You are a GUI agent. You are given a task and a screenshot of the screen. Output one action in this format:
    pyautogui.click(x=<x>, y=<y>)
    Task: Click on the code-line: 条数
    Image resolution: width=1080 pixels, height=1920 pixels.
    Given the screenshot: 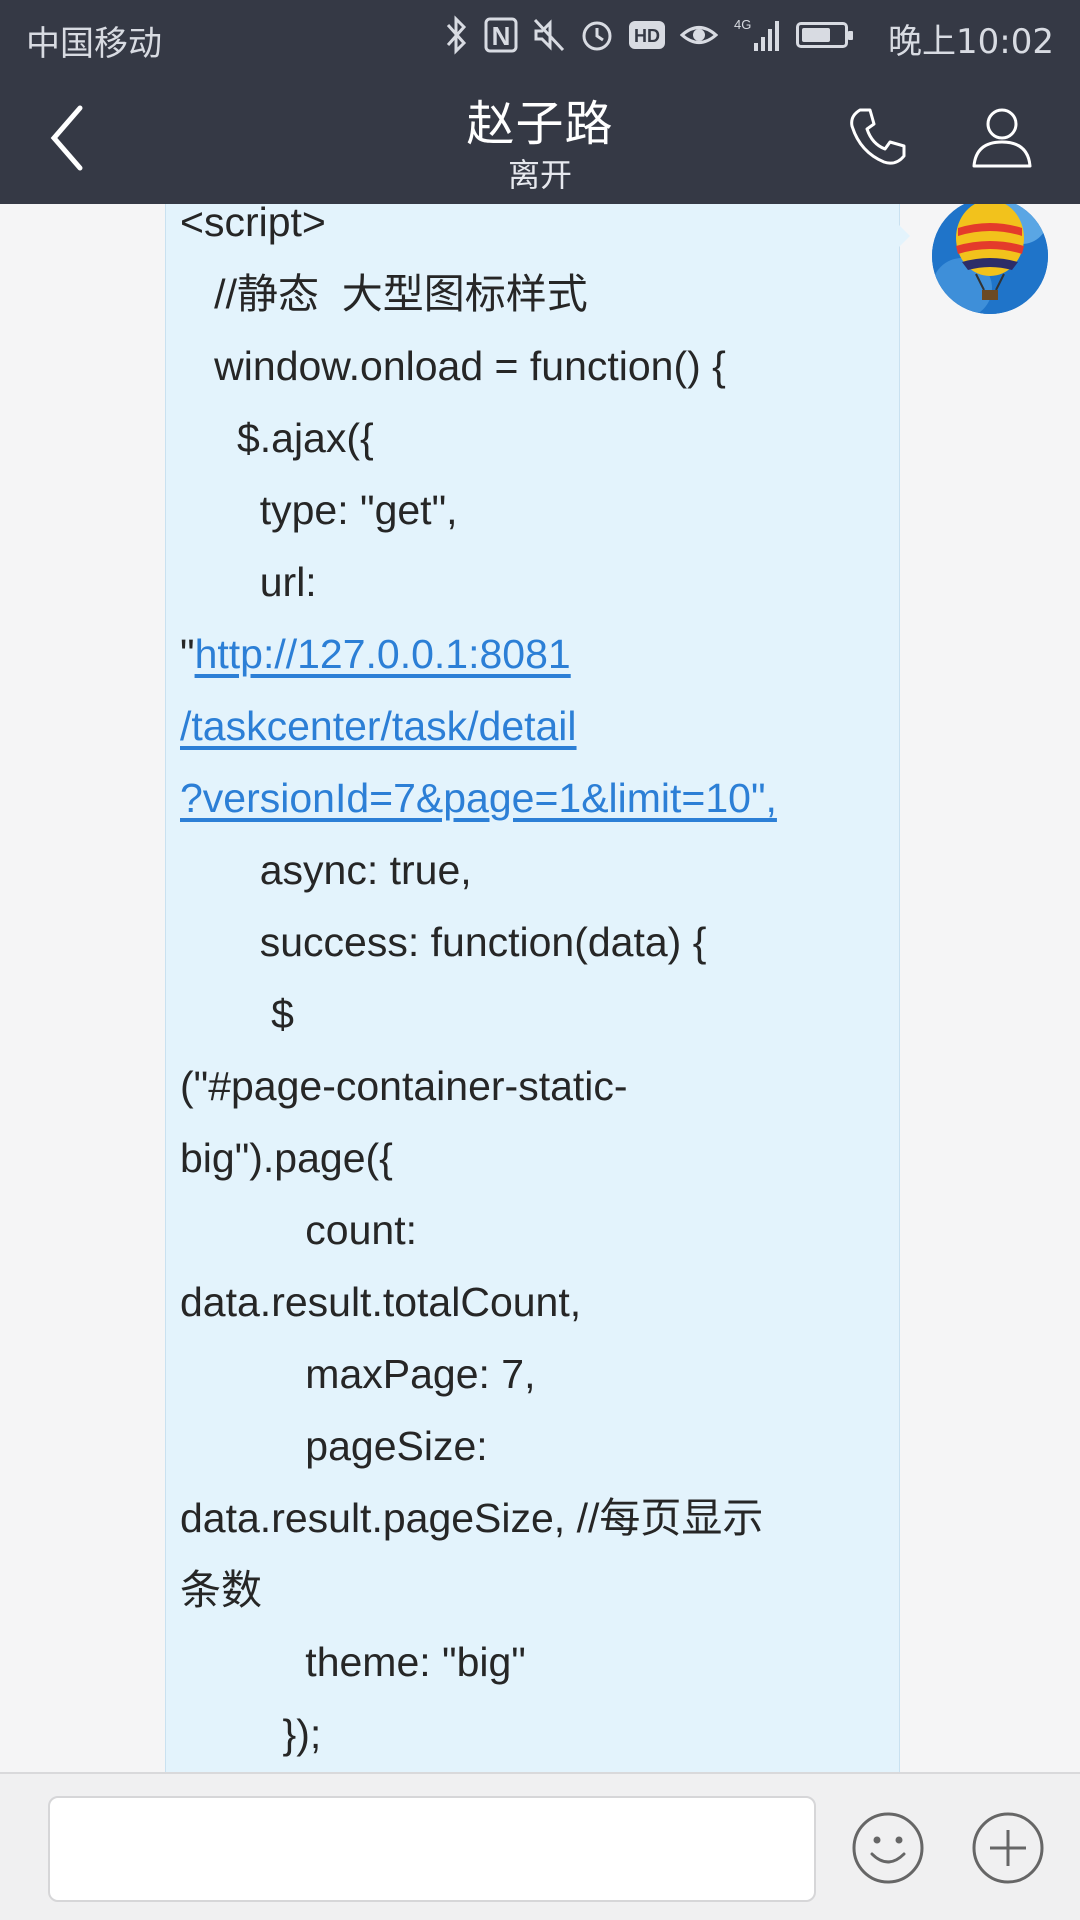 What is the action you would take?
    pyautogui.click(x=221, y=1590)
    